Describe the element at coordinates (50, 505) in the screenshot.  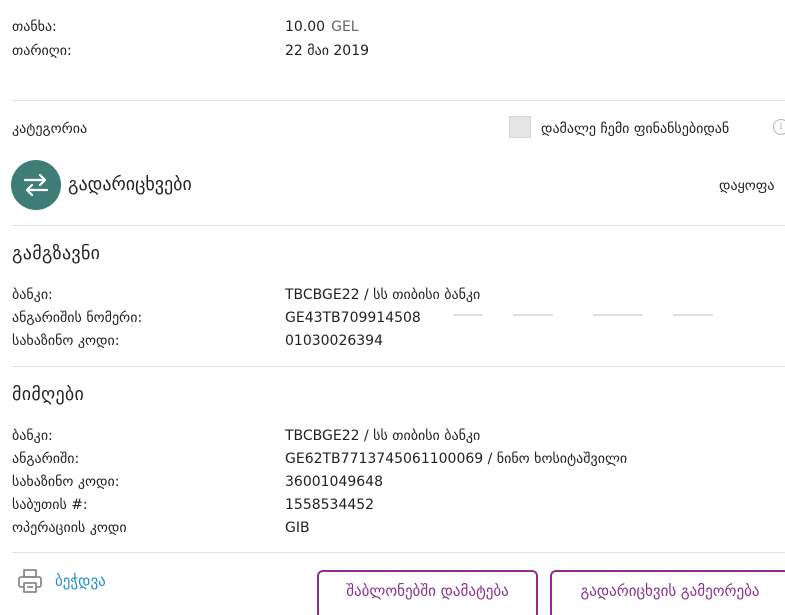
I see `document-number-label: საბუთის #:` at that location.